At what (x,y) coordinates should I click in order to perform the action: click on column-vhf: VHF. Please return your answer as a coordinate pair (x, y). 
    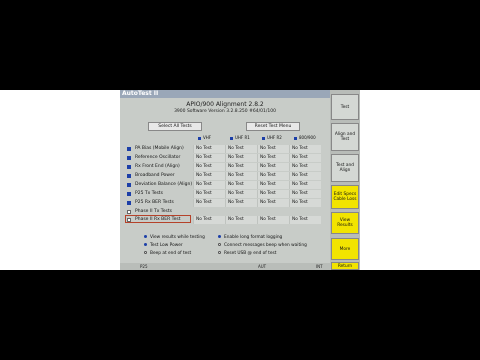
    Looking at the image, I should click on (204, 137).